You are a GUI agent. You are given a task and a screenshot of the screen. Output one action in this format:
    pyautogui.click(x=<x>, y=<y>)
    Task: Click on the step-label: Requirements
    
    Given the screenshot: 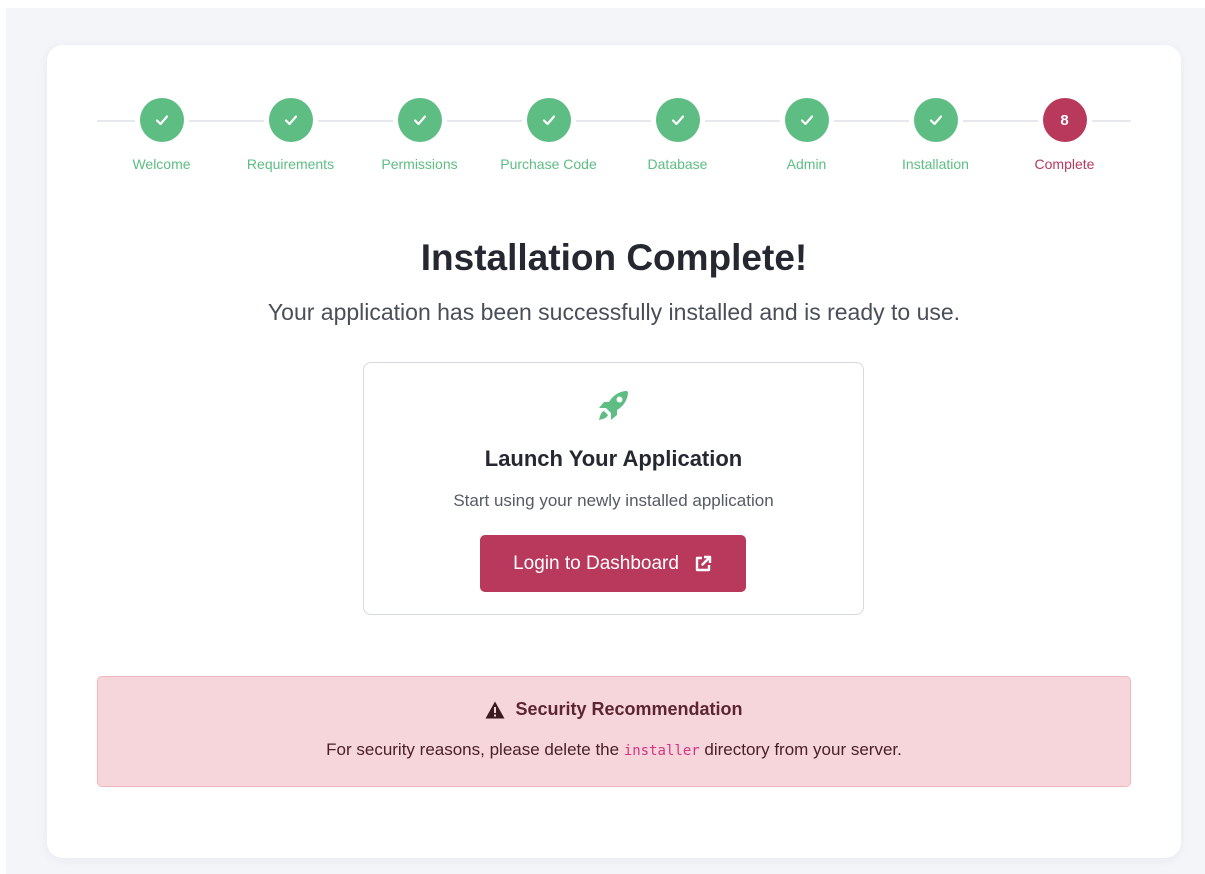 What is the action you would take?
    pyautogui.click(x=290, y=164)
    